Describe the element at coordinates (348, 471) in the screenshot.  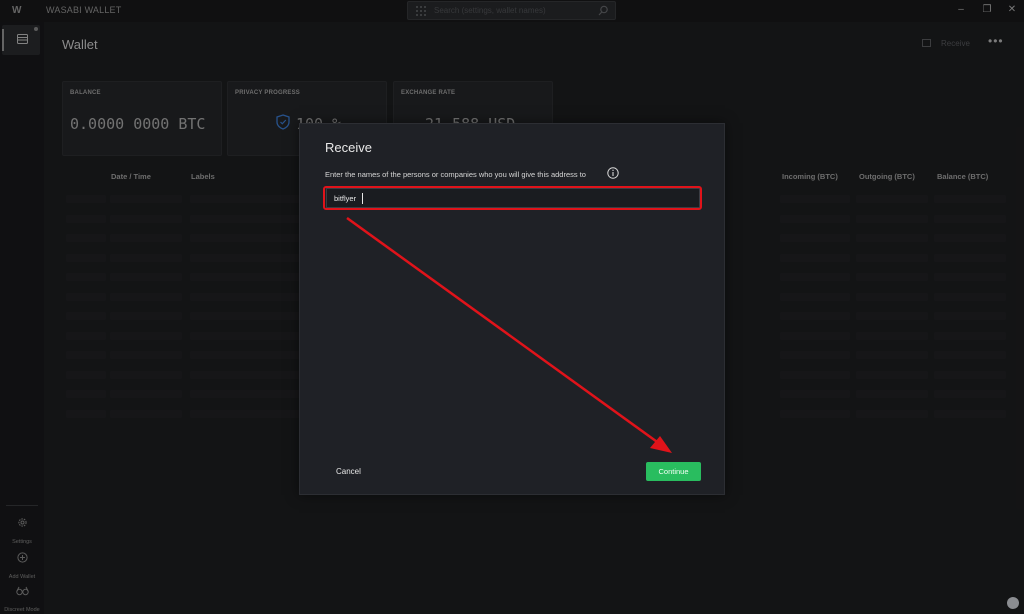
I see `cancel-button: Cancel` at that location.